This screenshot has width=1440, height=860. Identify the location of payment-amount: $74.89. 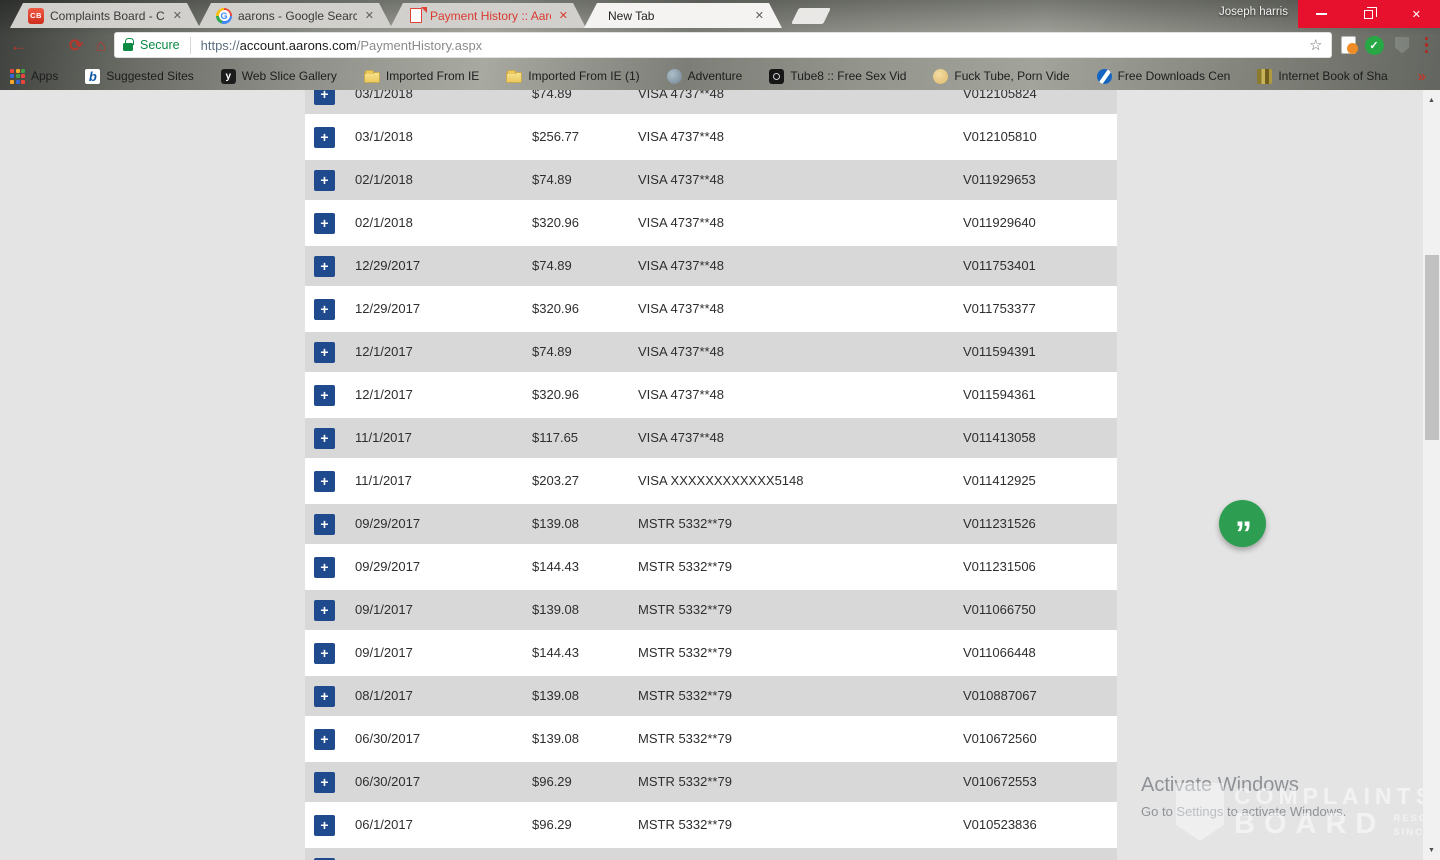
(552, 179).